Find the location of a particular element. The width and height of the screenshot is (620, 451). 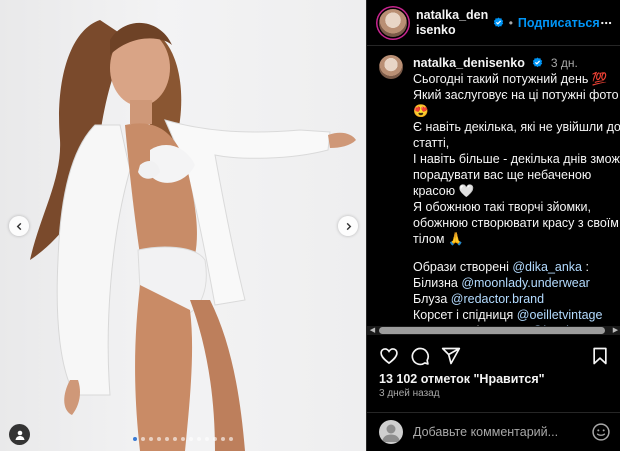

caption-line: 😍 is located at coordinates (421, 111).